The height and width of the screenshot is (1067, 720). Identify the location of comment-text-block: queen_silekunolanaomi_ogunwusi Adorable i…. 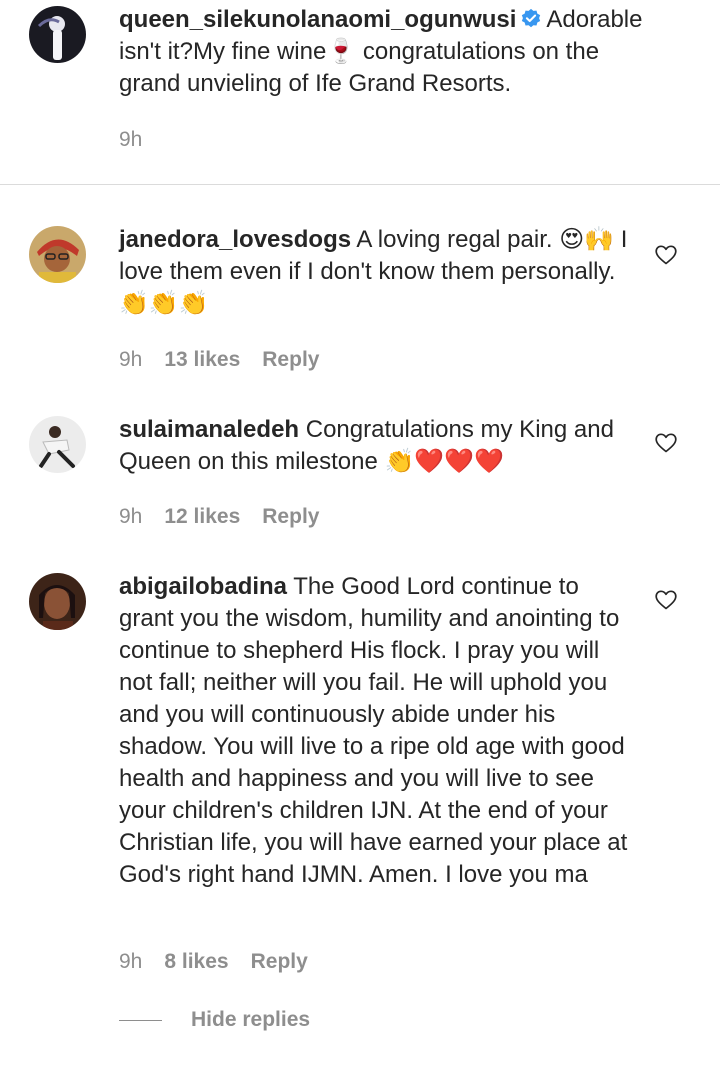
(384, 52).